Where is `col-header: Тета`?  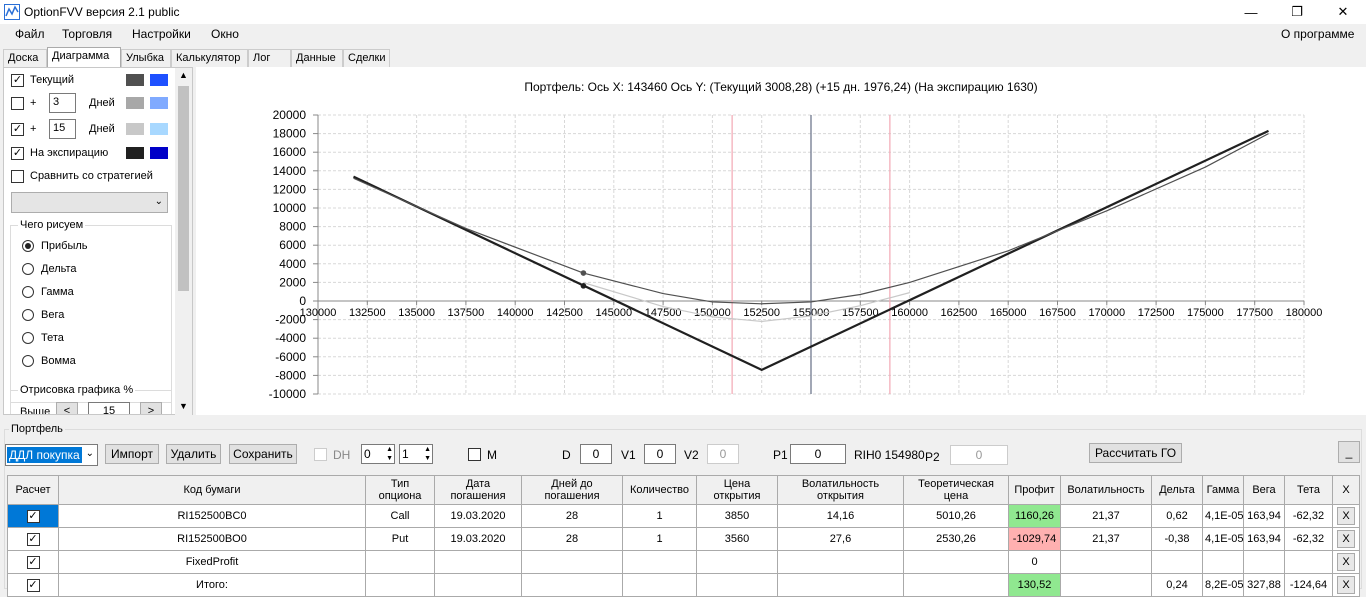
col-header: Тета is located at coordinates (1308, 490).